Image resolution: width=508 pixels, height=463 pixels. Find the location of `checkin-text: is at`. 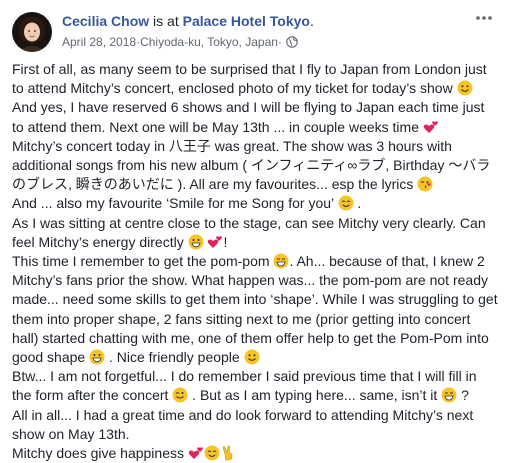

checkin-text: is at is located at coordinates (166, 21).